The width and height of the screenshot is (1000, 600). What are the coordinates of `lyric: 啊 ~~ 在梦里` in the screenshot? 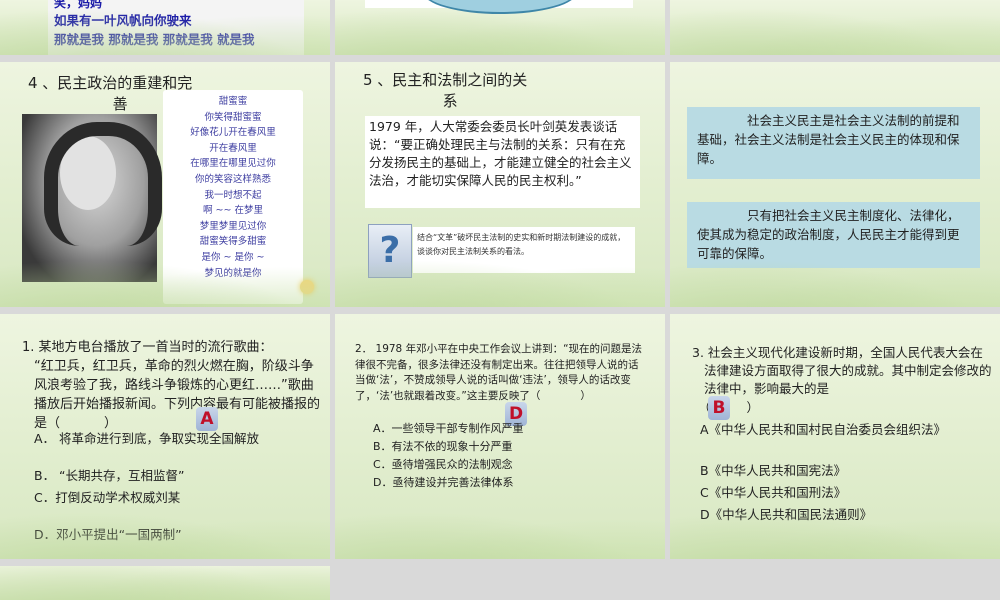 It's located at (233, 211).